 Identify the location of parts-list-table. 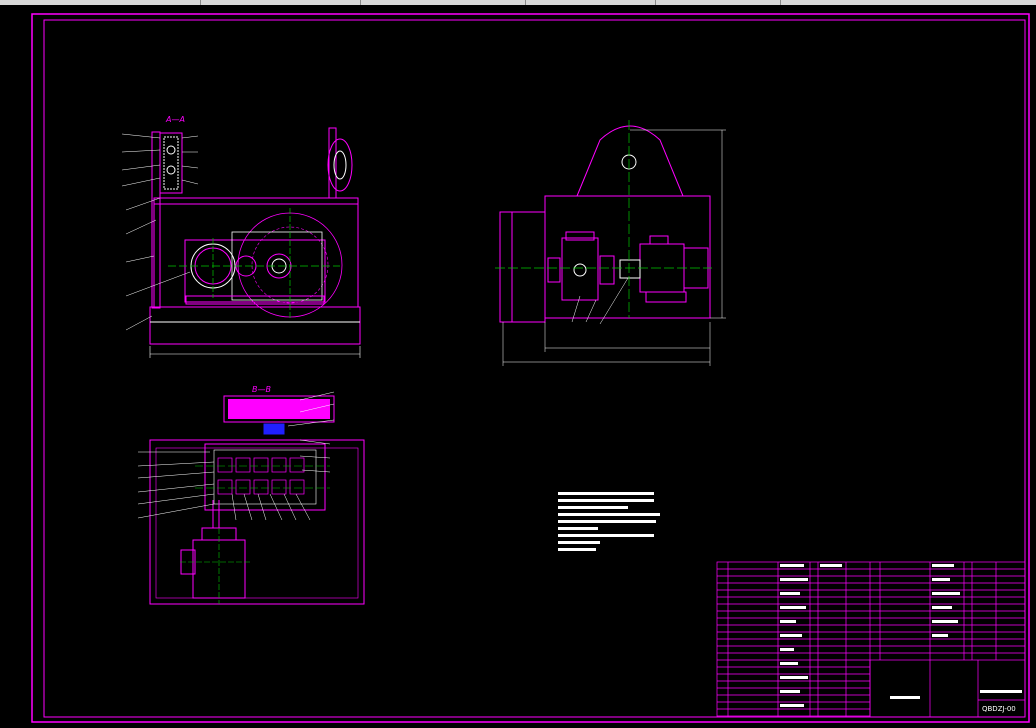
(871, 639).